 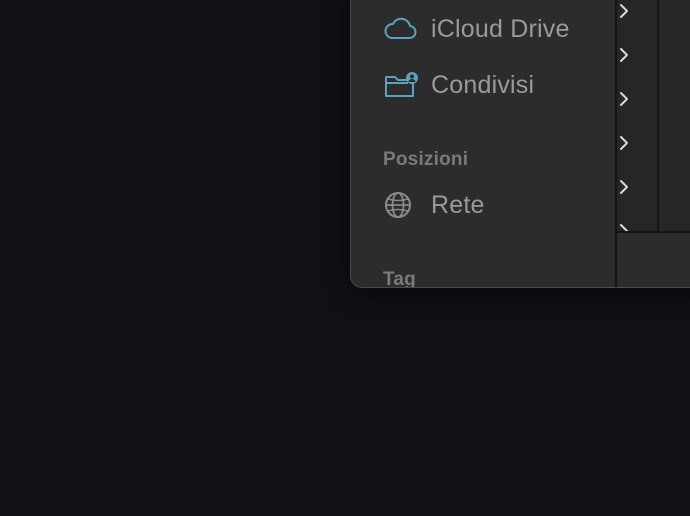 I want to click on column-pane, so click(x=653, y=115).